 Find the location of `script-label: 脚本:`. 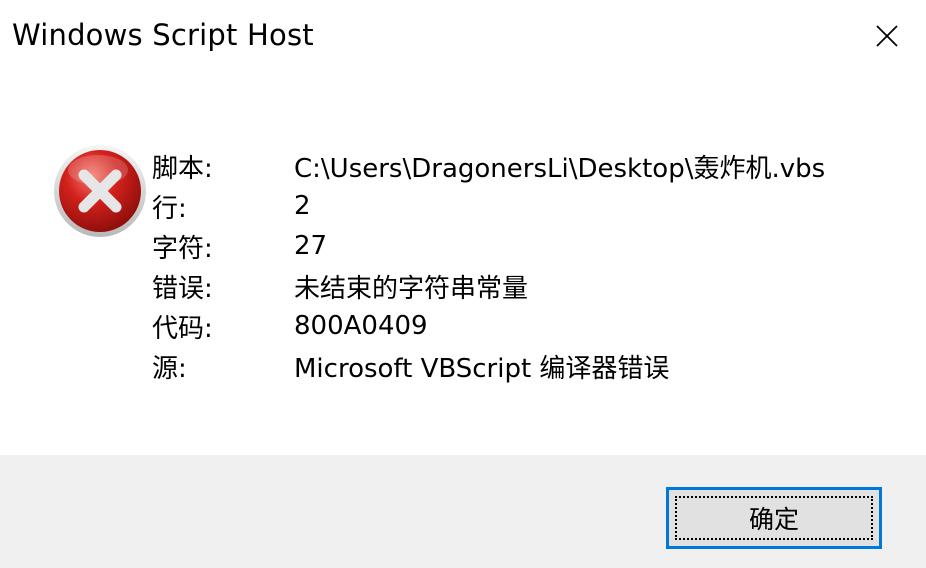

script-label: 脚本: is located at coordinates (182, 168).